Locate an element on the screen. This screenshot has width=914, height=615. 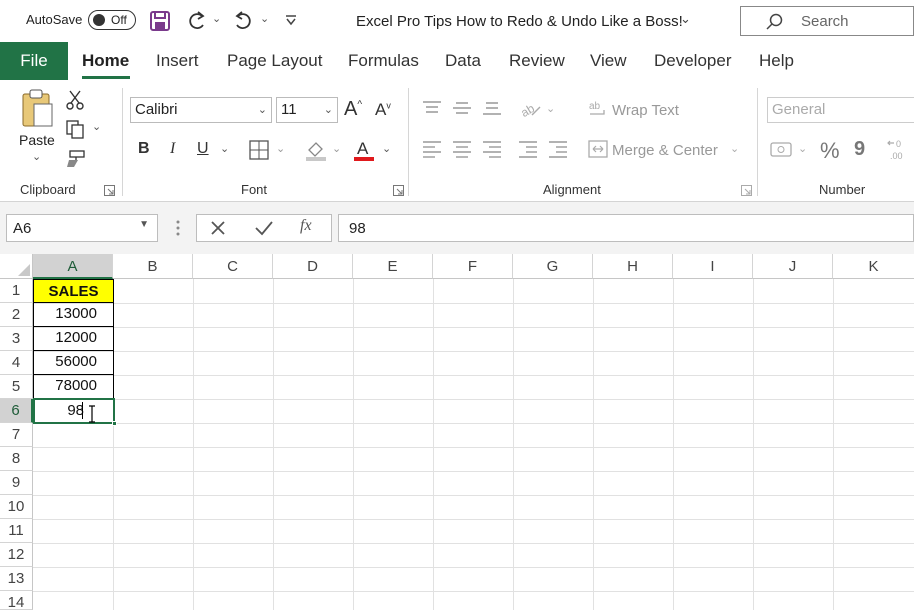
row-header: 8 is located at coordinates (16, 459).